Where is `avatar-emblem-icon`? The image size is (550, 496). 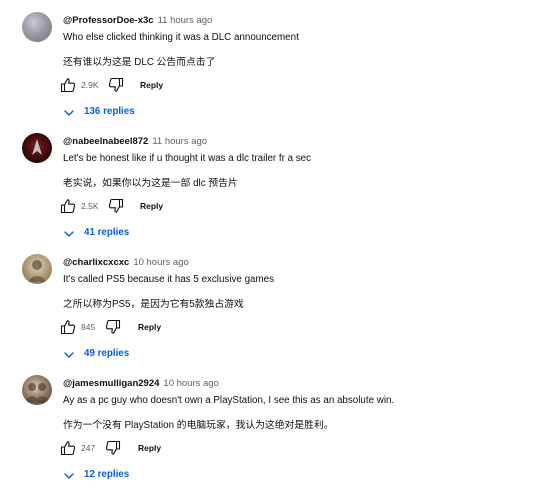 avatar-emblem-icon is located at coordinates (37, 147).